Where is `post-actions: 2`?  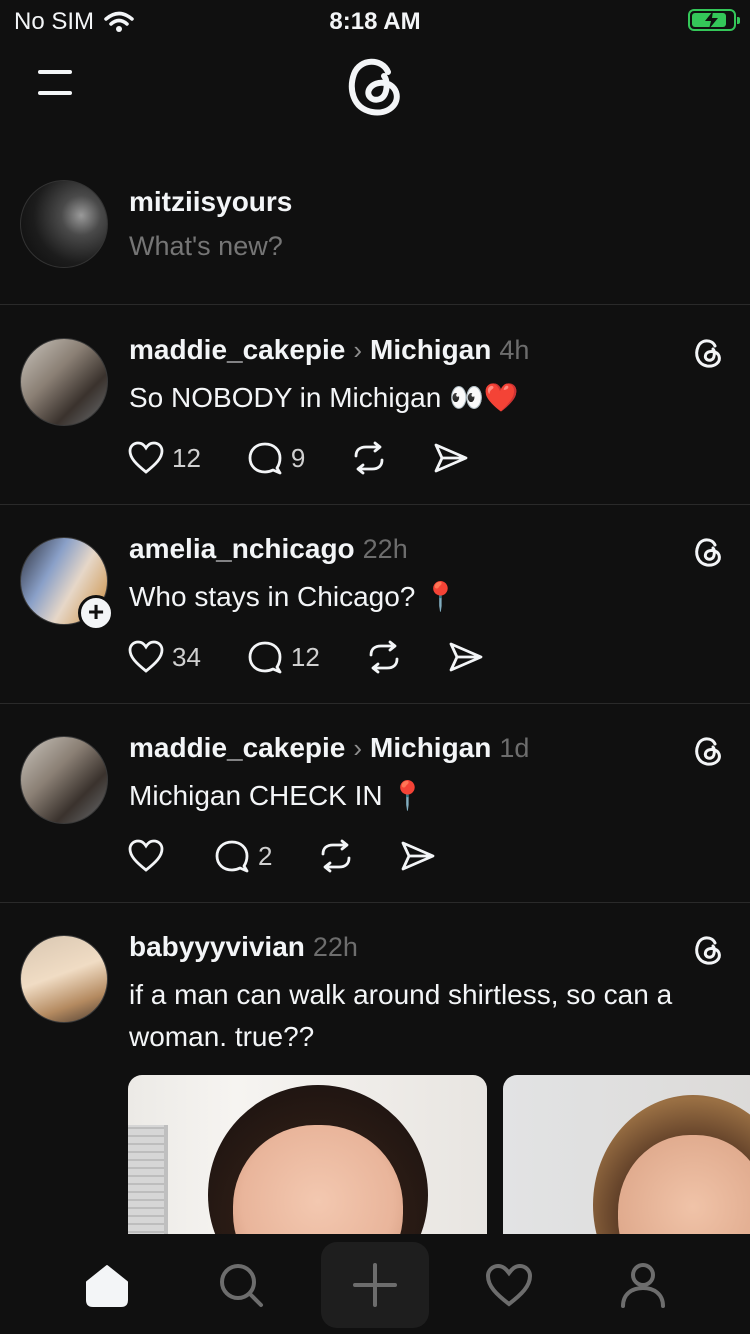 post-actions: 2 is located at coordinates (282, 856).